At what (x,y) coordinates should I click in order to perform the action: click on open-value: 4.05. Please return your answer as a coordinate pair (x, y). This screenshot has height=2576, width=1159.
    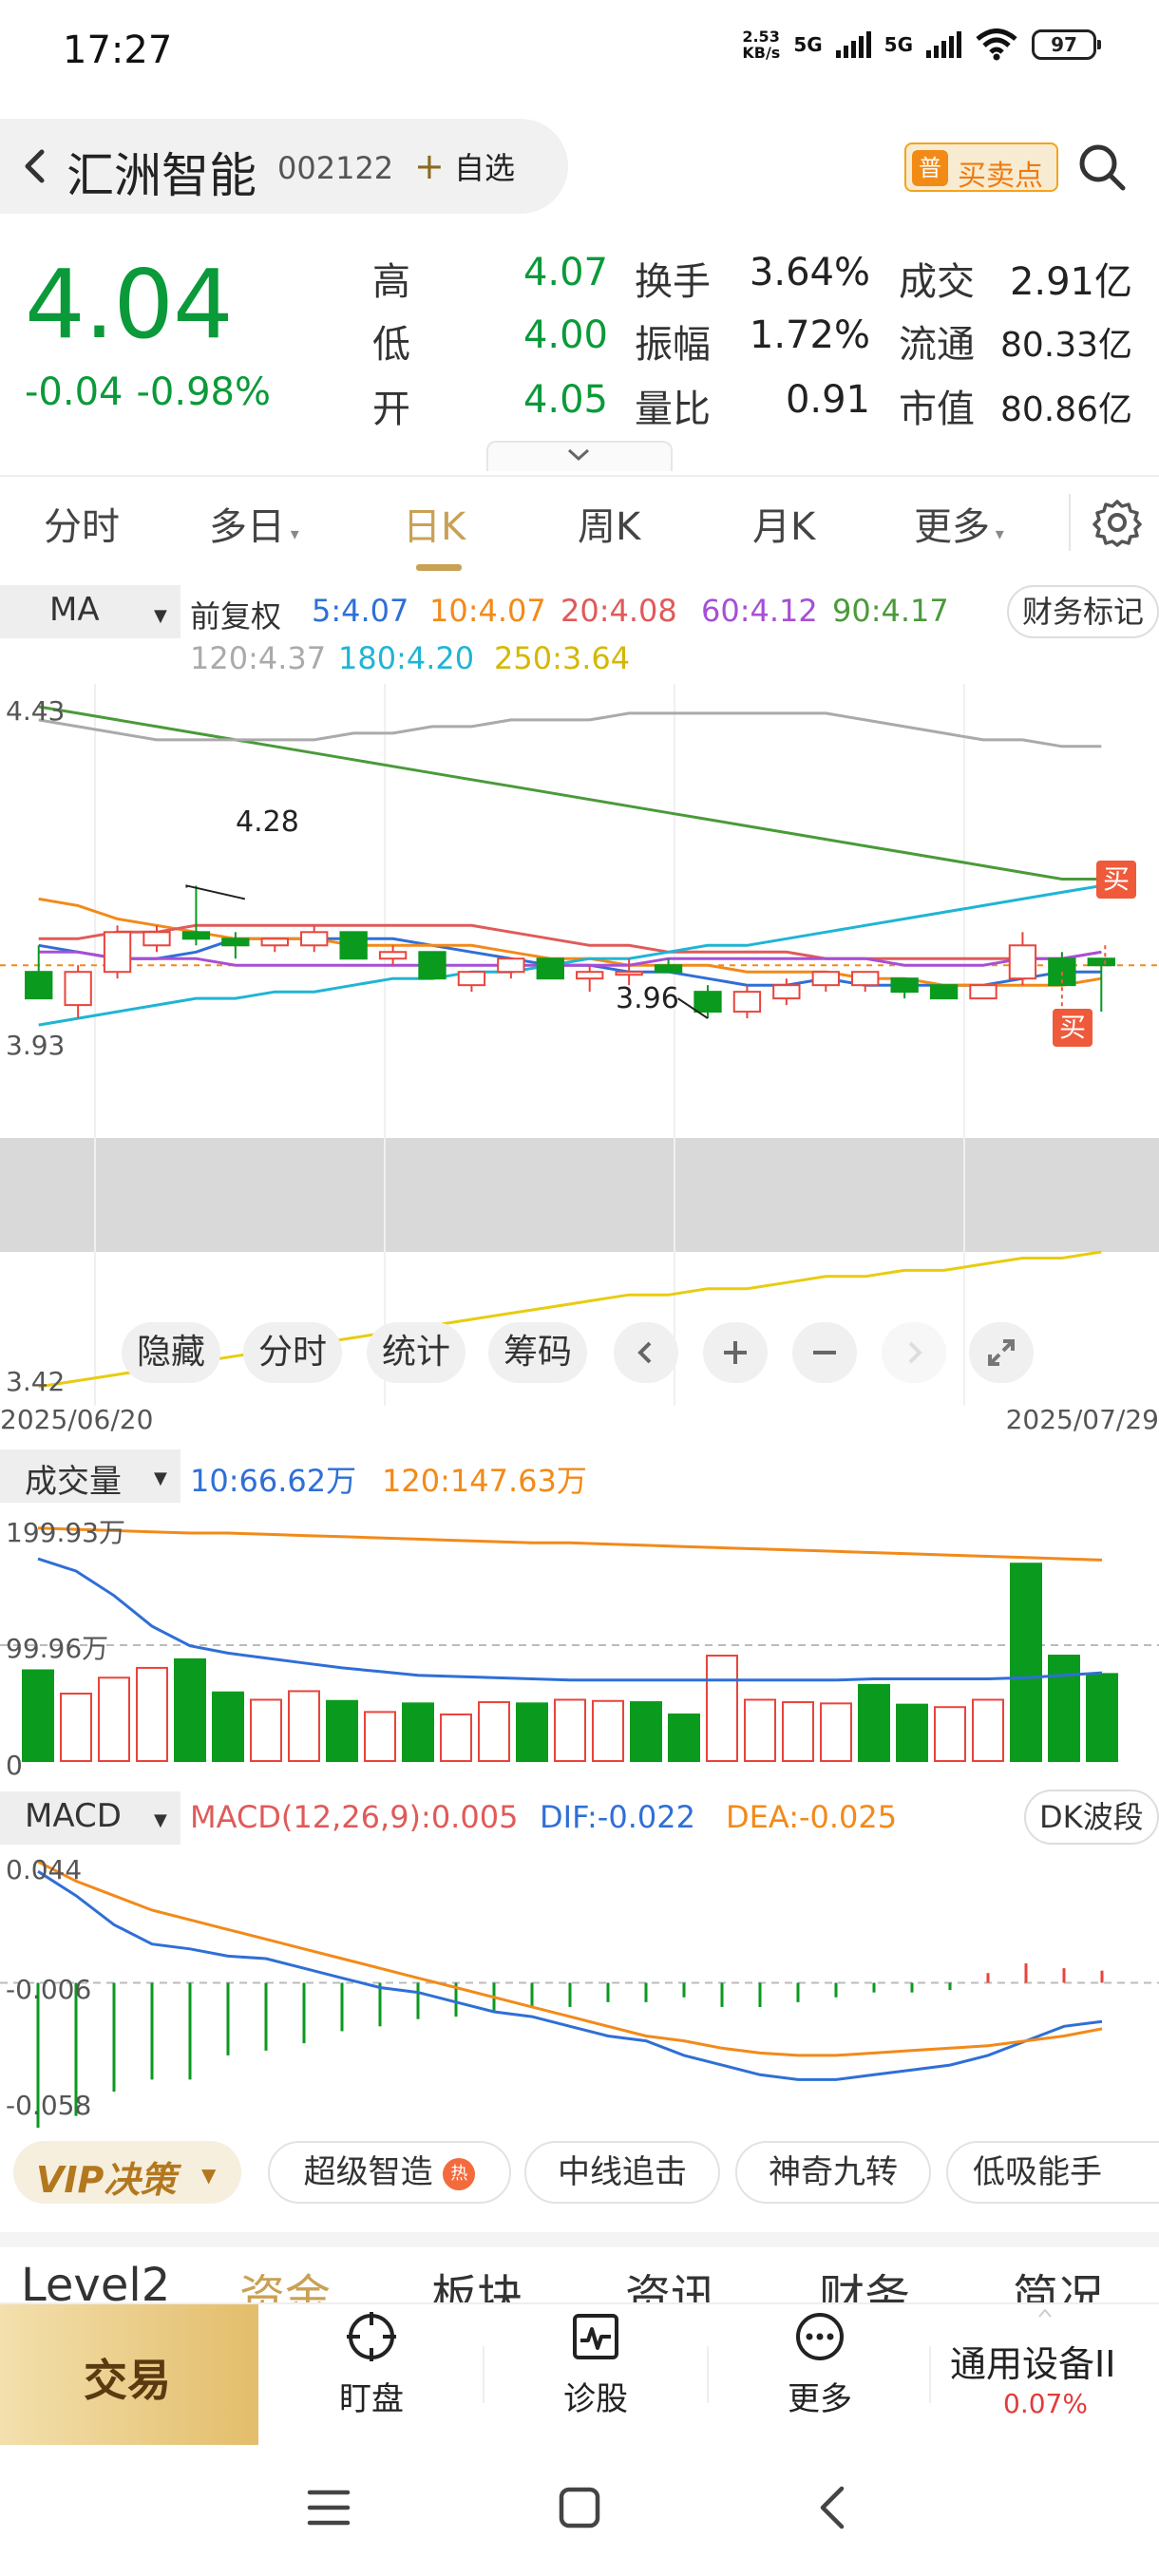
    Looking at the image, I should click on (565, 400).